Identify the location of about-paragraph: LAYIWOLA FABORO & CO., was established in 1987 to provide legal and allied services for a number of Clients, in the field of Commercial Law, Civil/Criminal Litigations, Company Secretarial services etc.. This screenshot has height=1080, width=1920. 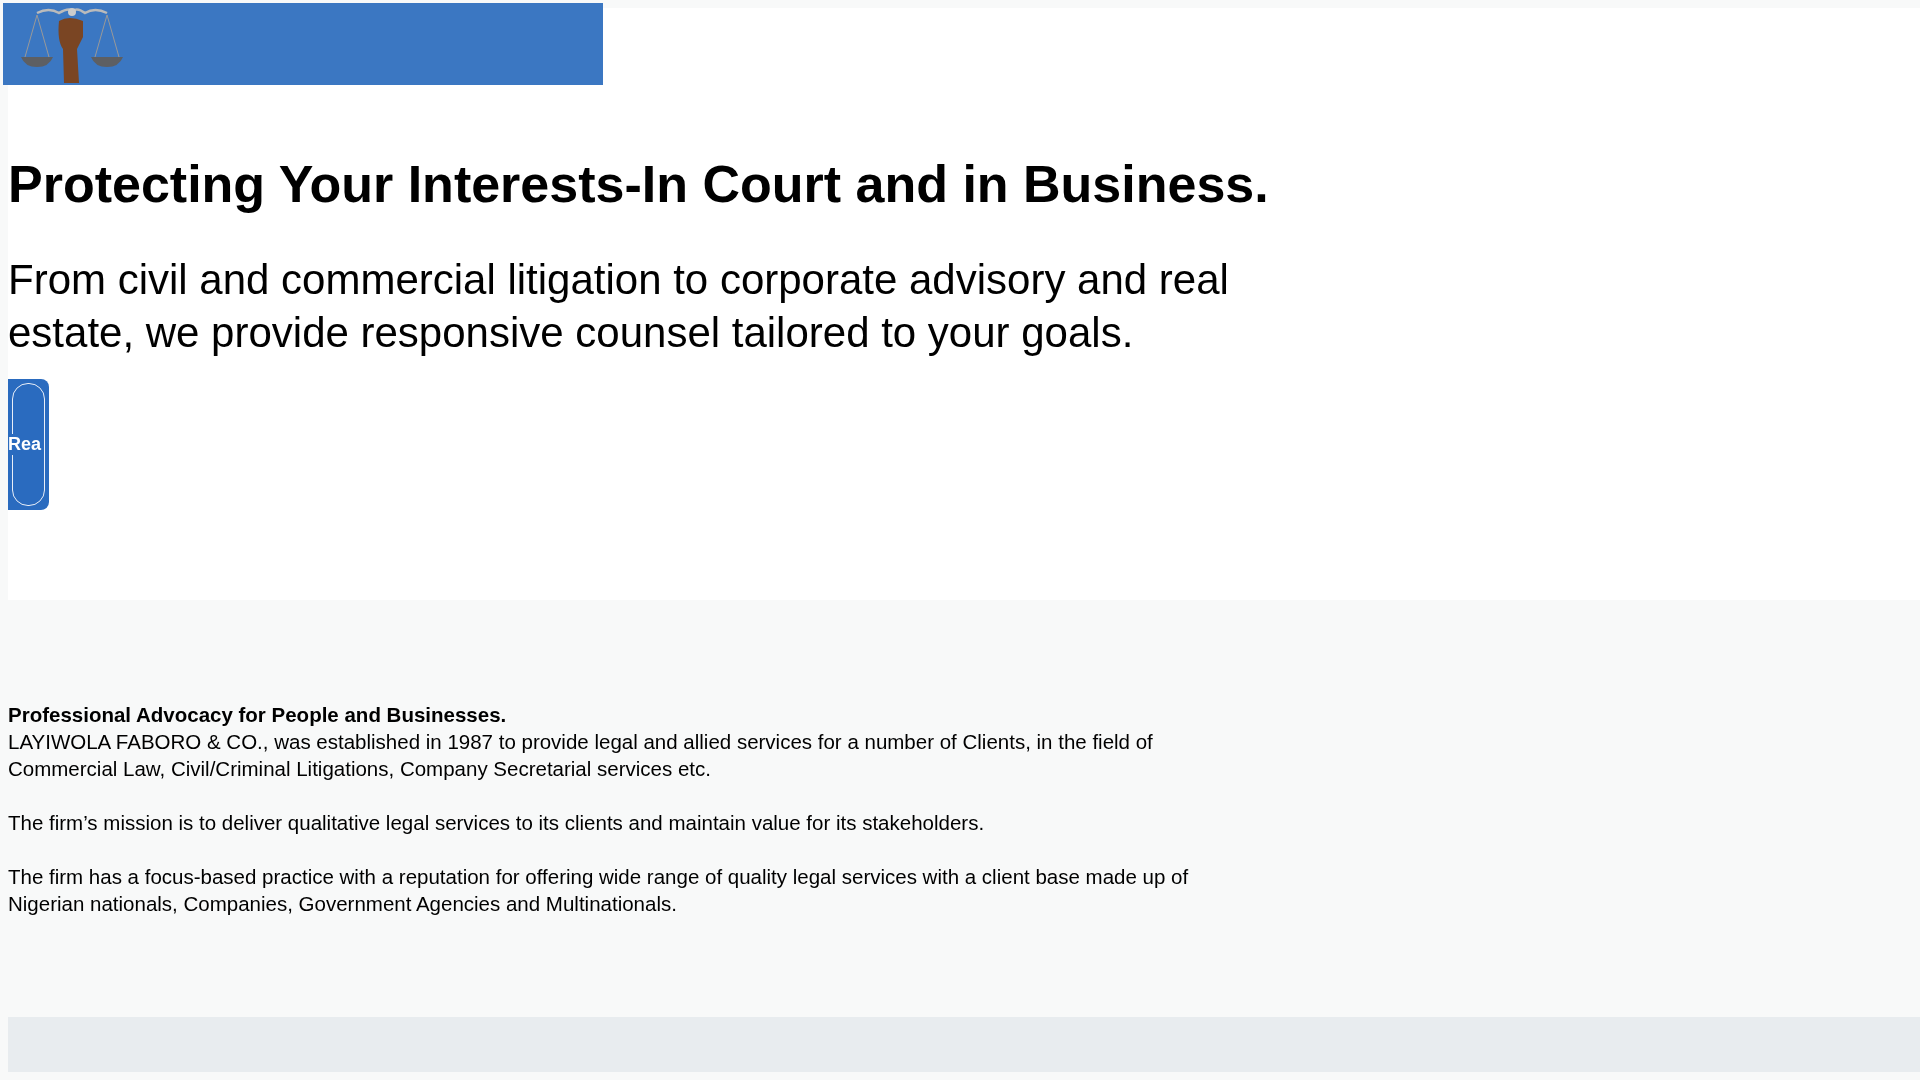
(581, 755).